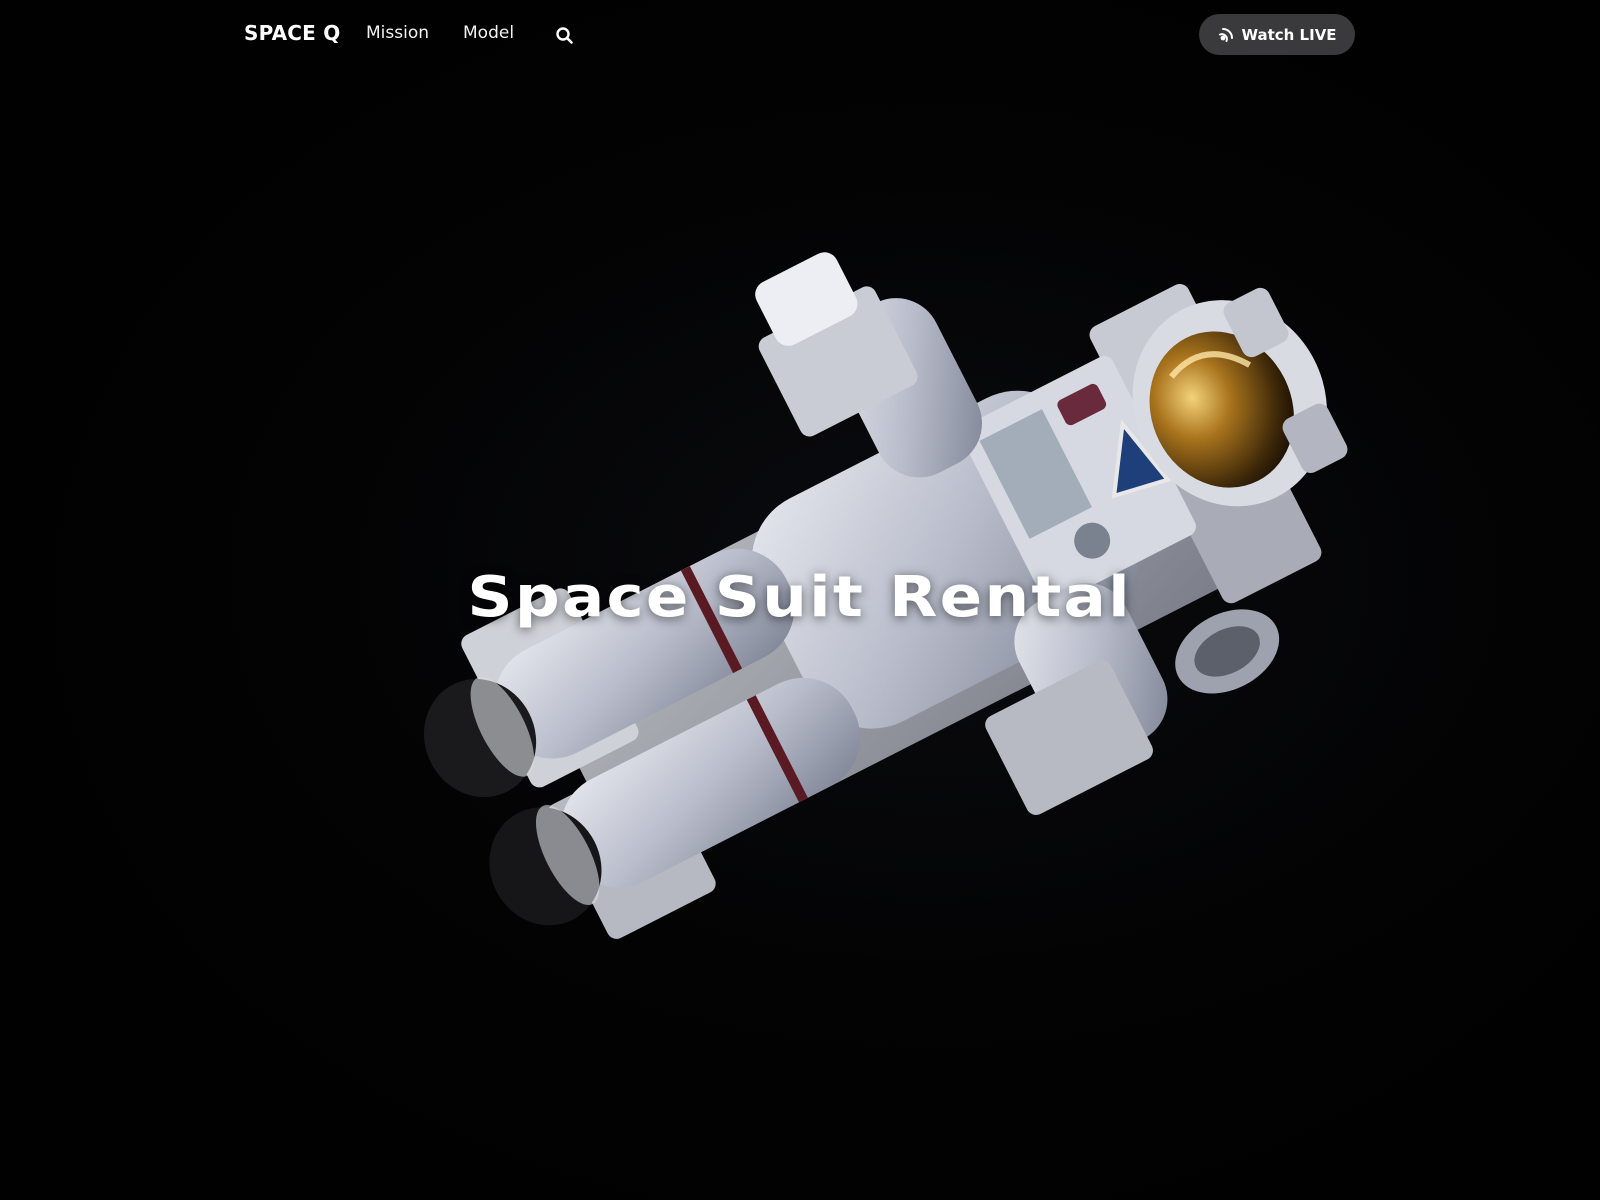 The width and height of the screenshot is (1600, 1200). What do you see at coordinates (1226, 34) in the screenshot?
I see `broadcast-icon` at bounding box center [1226, 34].